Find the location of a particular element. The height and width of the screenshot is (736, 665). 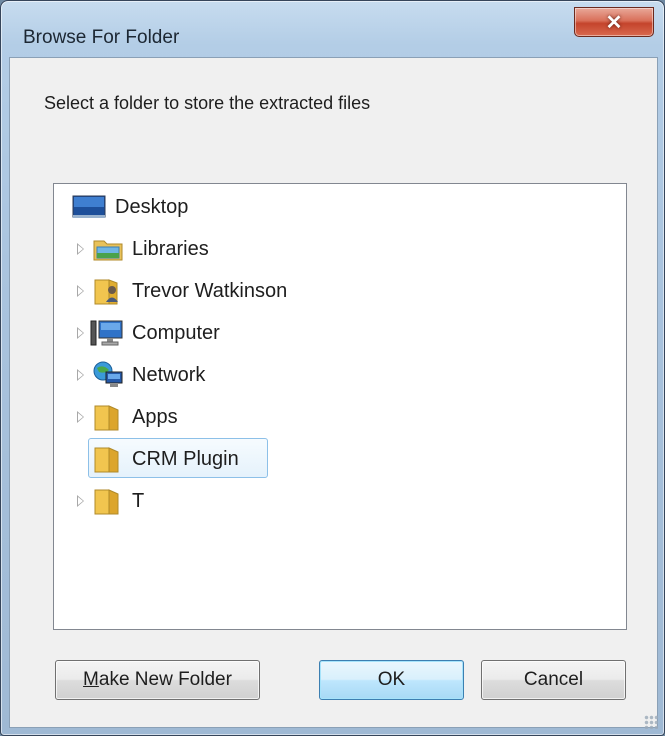

tree-item-label: Network is located at coordinates (169, 374).